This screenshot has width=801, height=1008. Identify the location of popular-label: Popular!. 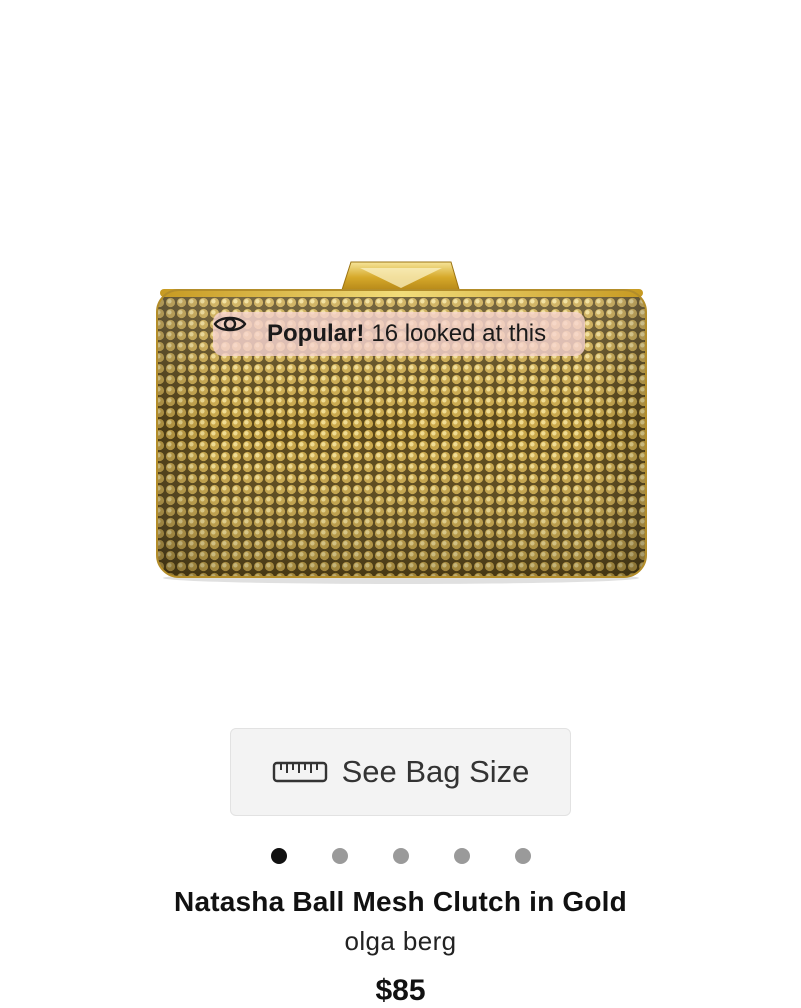
(316, 333).